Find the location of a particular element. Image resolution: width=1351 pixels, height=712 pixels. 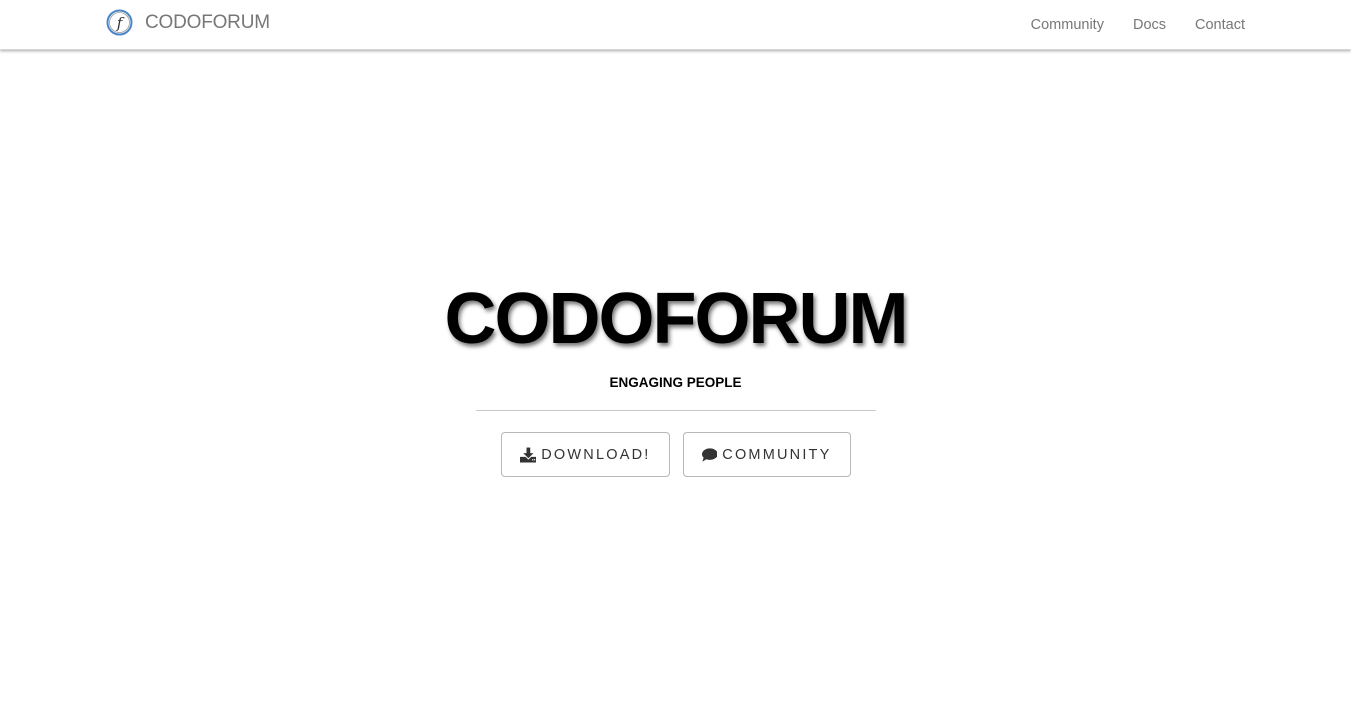

download-button: DOWNLOAD! is located at coordinates (585, 454).